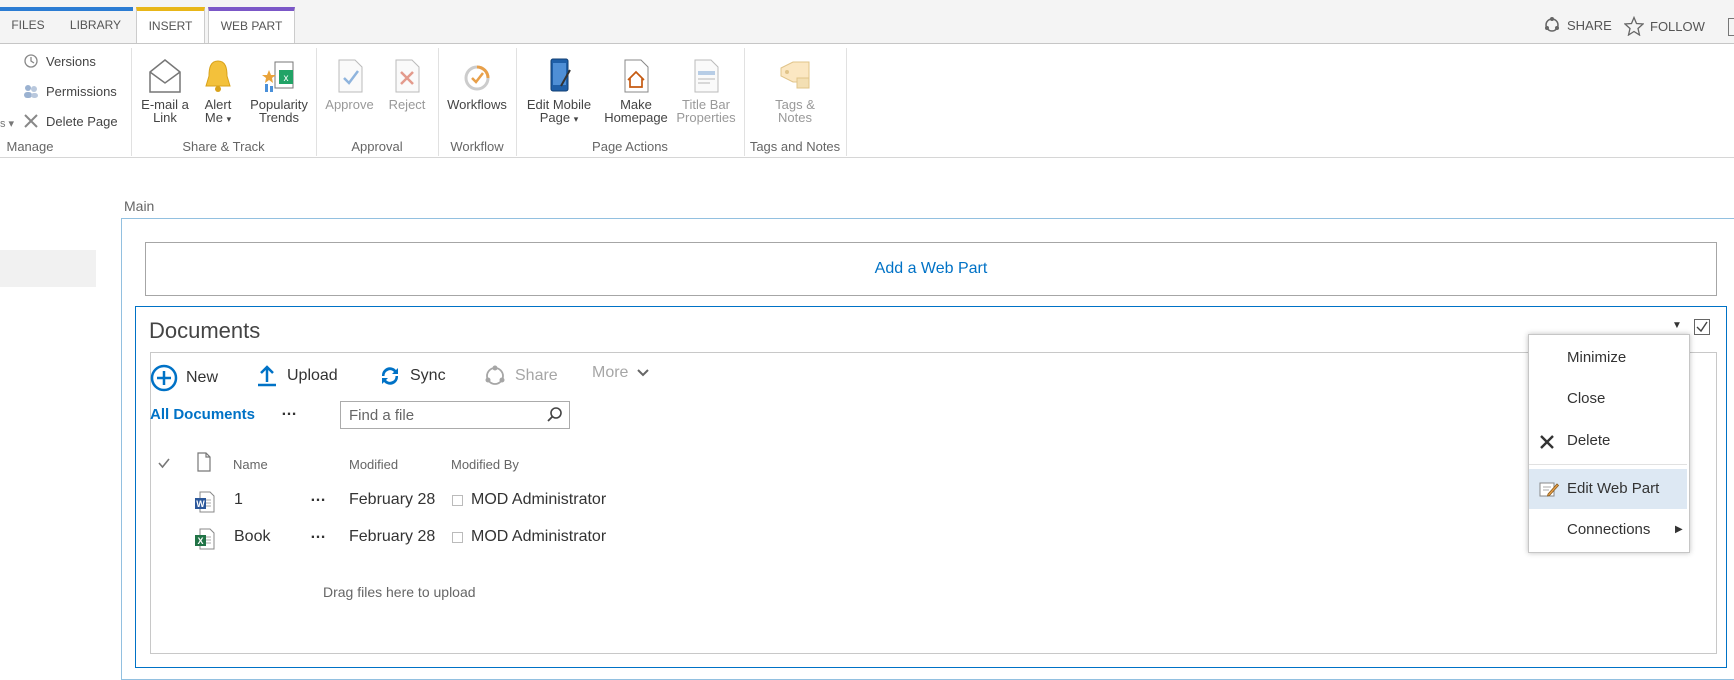 This screenshot has width=1734, height=680. What do you see at coordinates (31, 61) in the screenshot?
I see `versions-icon` at bounding box center [31, 61].